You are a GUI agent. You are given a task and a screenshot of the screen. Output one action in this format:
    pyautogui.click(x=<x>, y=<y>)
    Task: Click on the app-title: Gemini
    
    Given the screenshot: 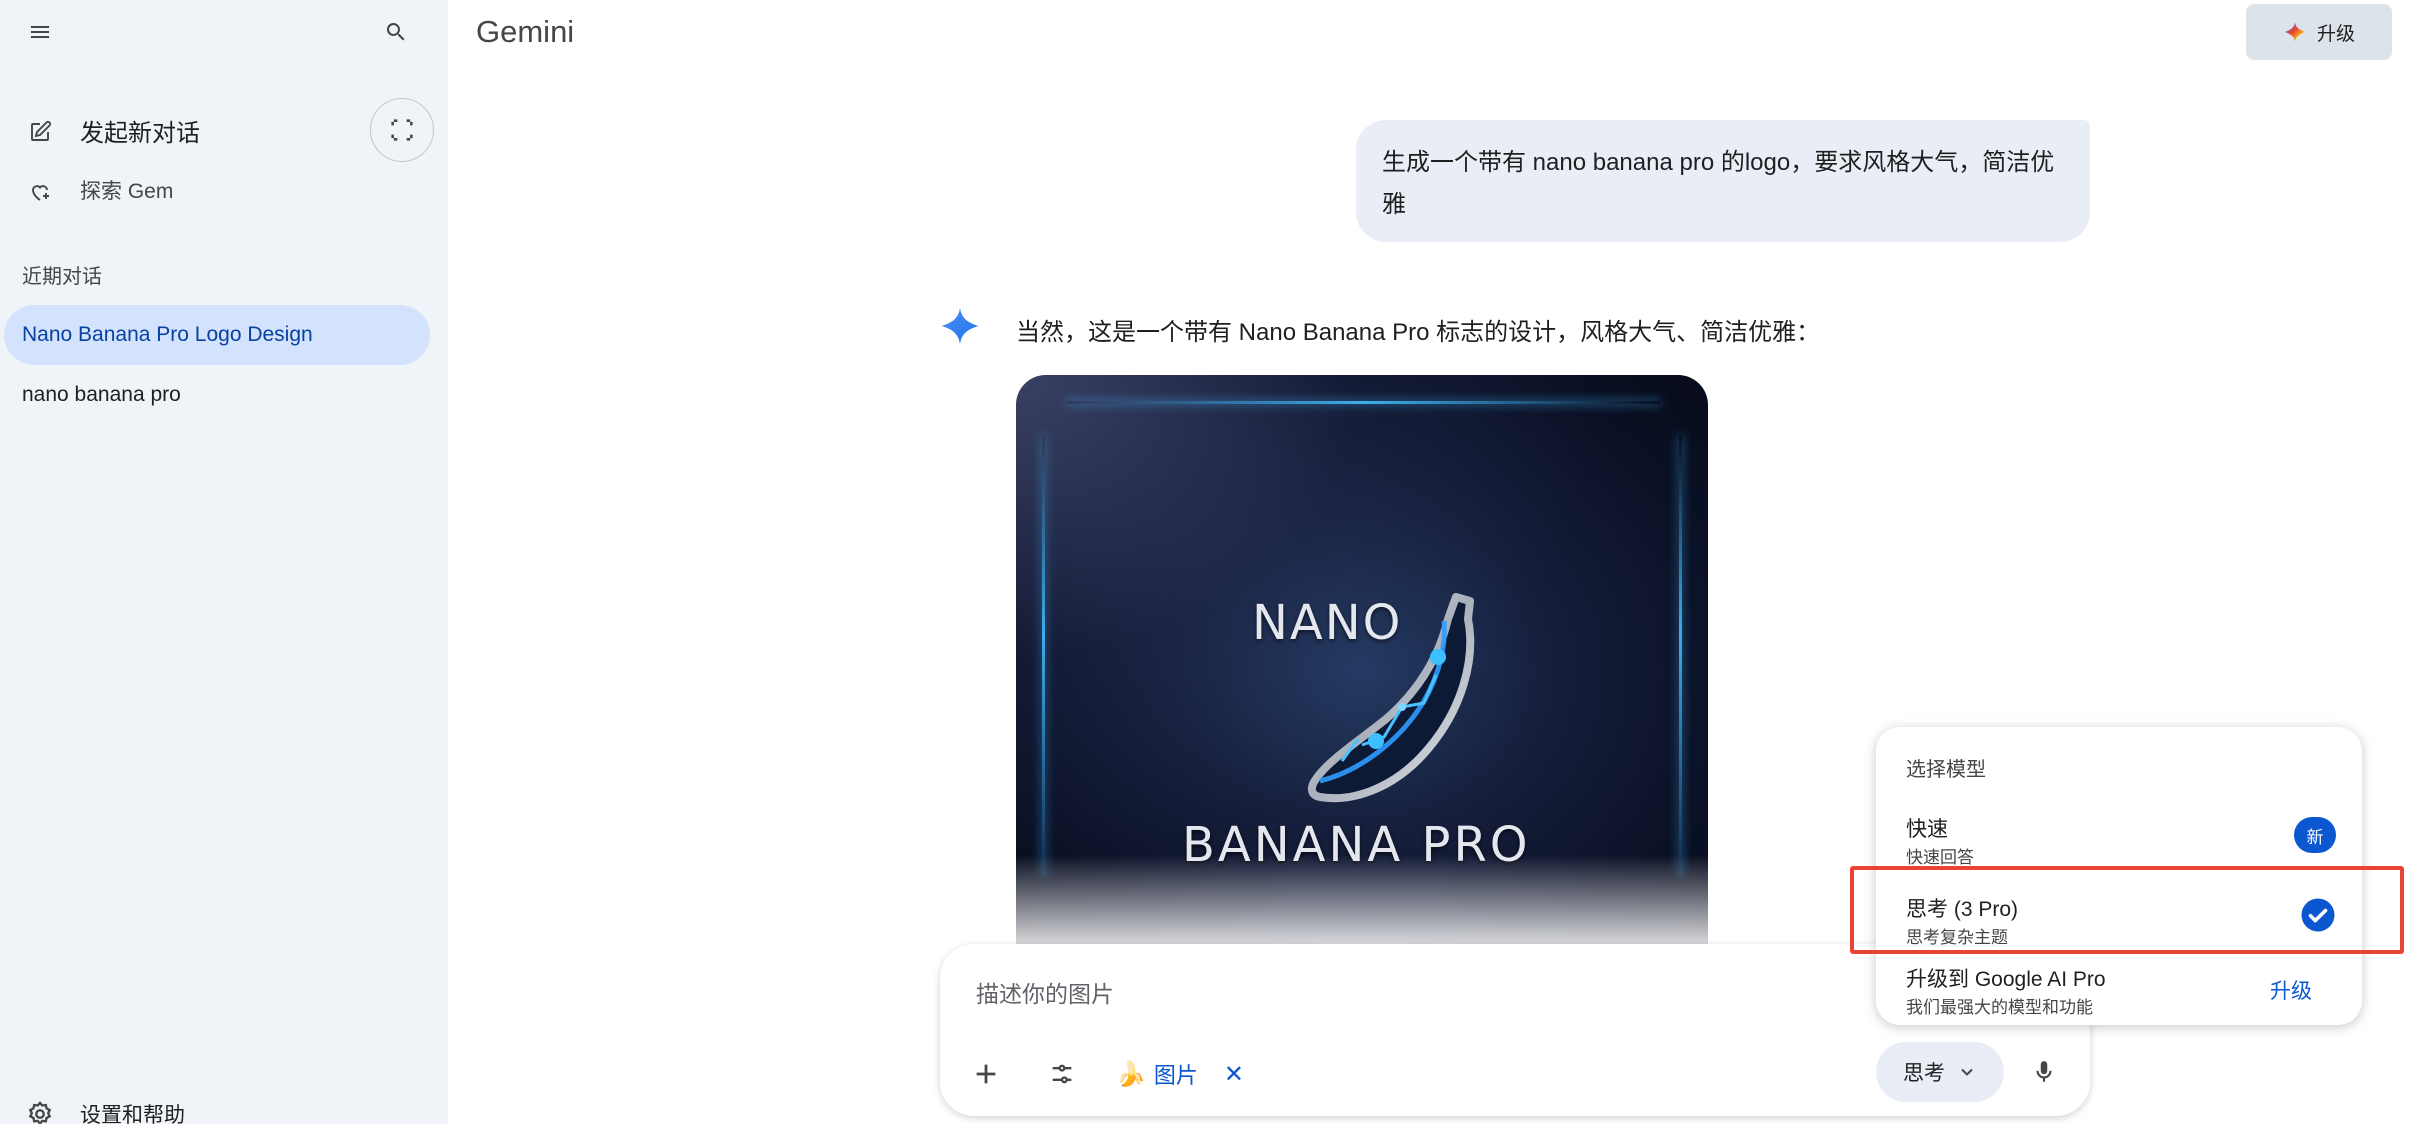 What is the action you would take?
    pyautogui.click(x=525, y=31)
    